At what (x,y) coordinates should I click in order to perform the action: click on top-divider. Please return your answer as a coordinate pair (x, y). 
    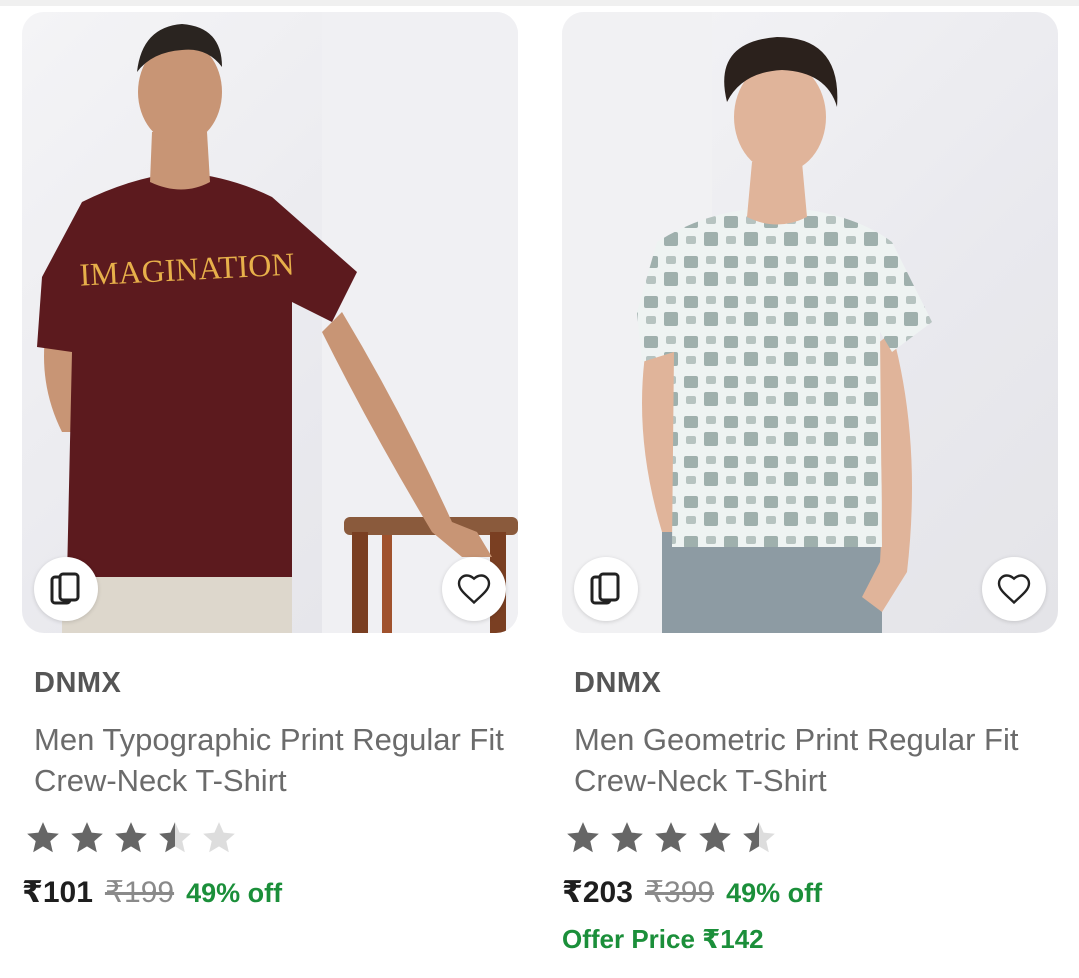
    Looking at the image, I should click on (539, 3).